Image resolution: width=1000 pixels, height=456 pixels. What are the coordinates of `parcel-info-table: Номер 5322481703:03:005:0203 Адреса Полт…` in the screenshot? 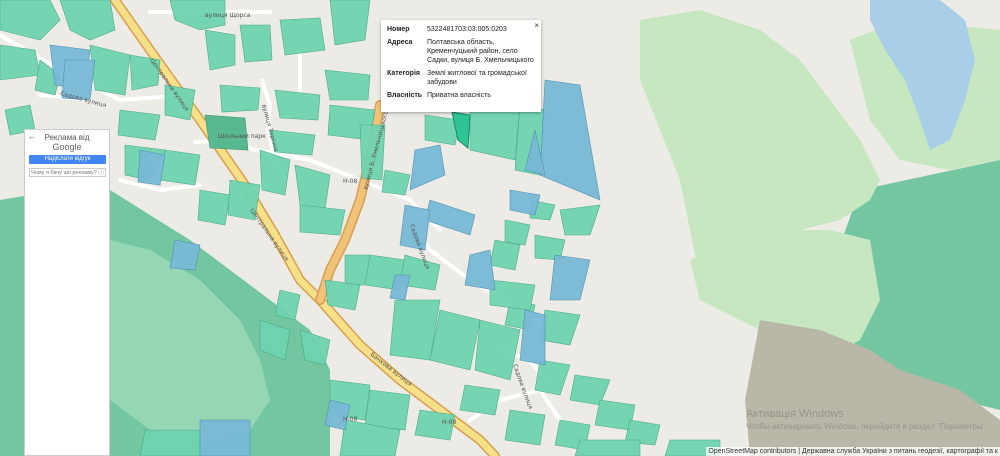 It's located at (462, 63).